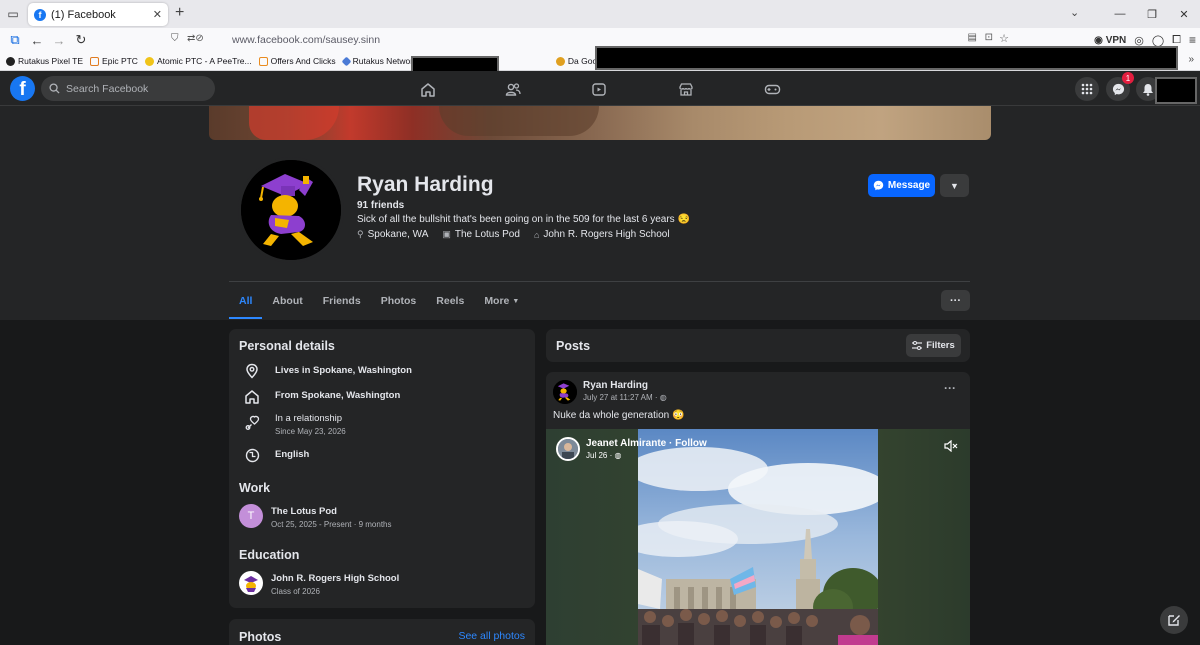 This screenshot has height=645, width=1200. Describe the element at coordinates (972, 37) in the screenshot. I see `reader-view-icon: ▤` at that location.